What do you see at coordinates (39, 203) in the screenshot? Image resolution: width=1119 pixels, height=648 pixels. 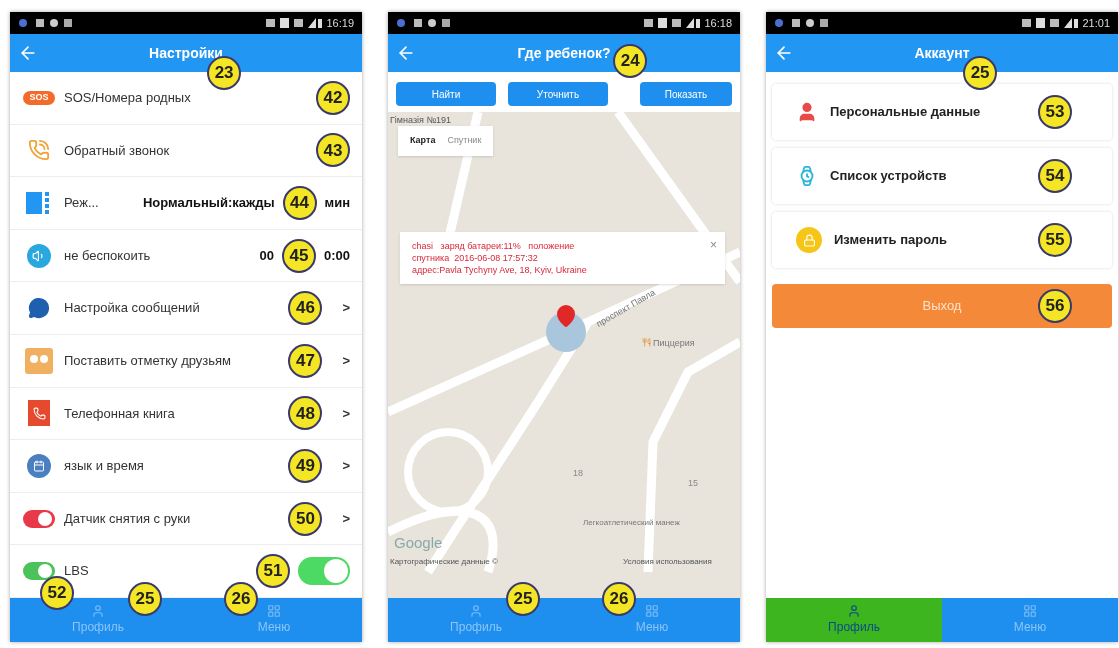 I see `mode-icon` at bounding box center [39, 203].